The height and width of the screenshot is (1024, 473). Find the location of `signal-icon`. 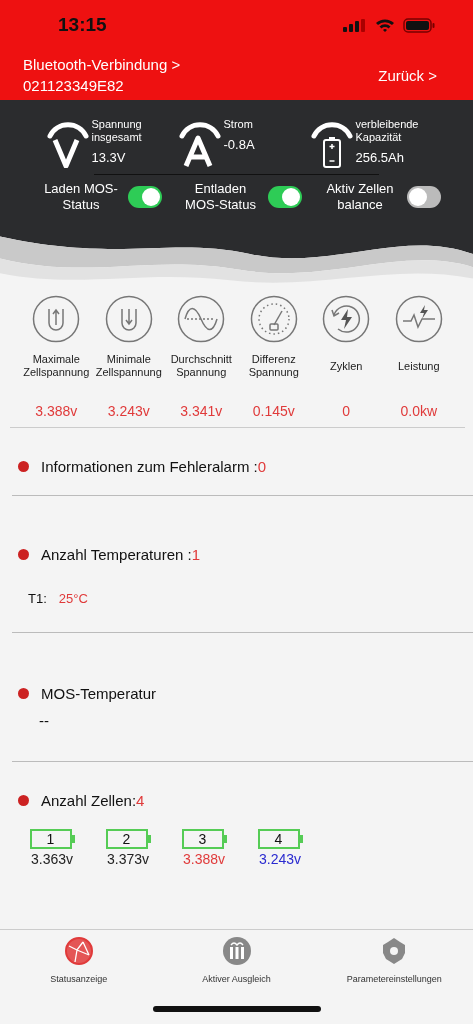

signal-icon is located at coordinates (355, 25).